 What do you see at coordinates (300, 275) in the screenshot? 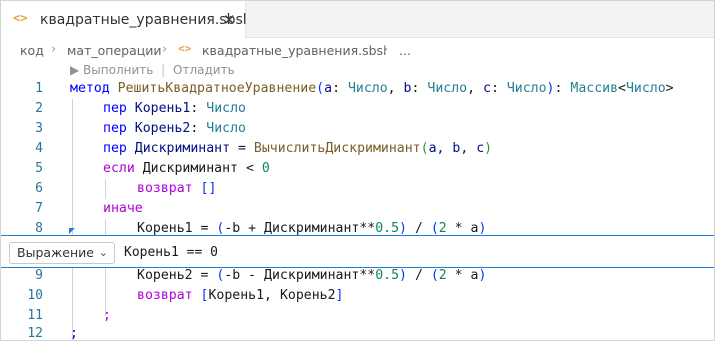
I see `expression: -b - Дискриминант**` at bounding box center [300, 275].